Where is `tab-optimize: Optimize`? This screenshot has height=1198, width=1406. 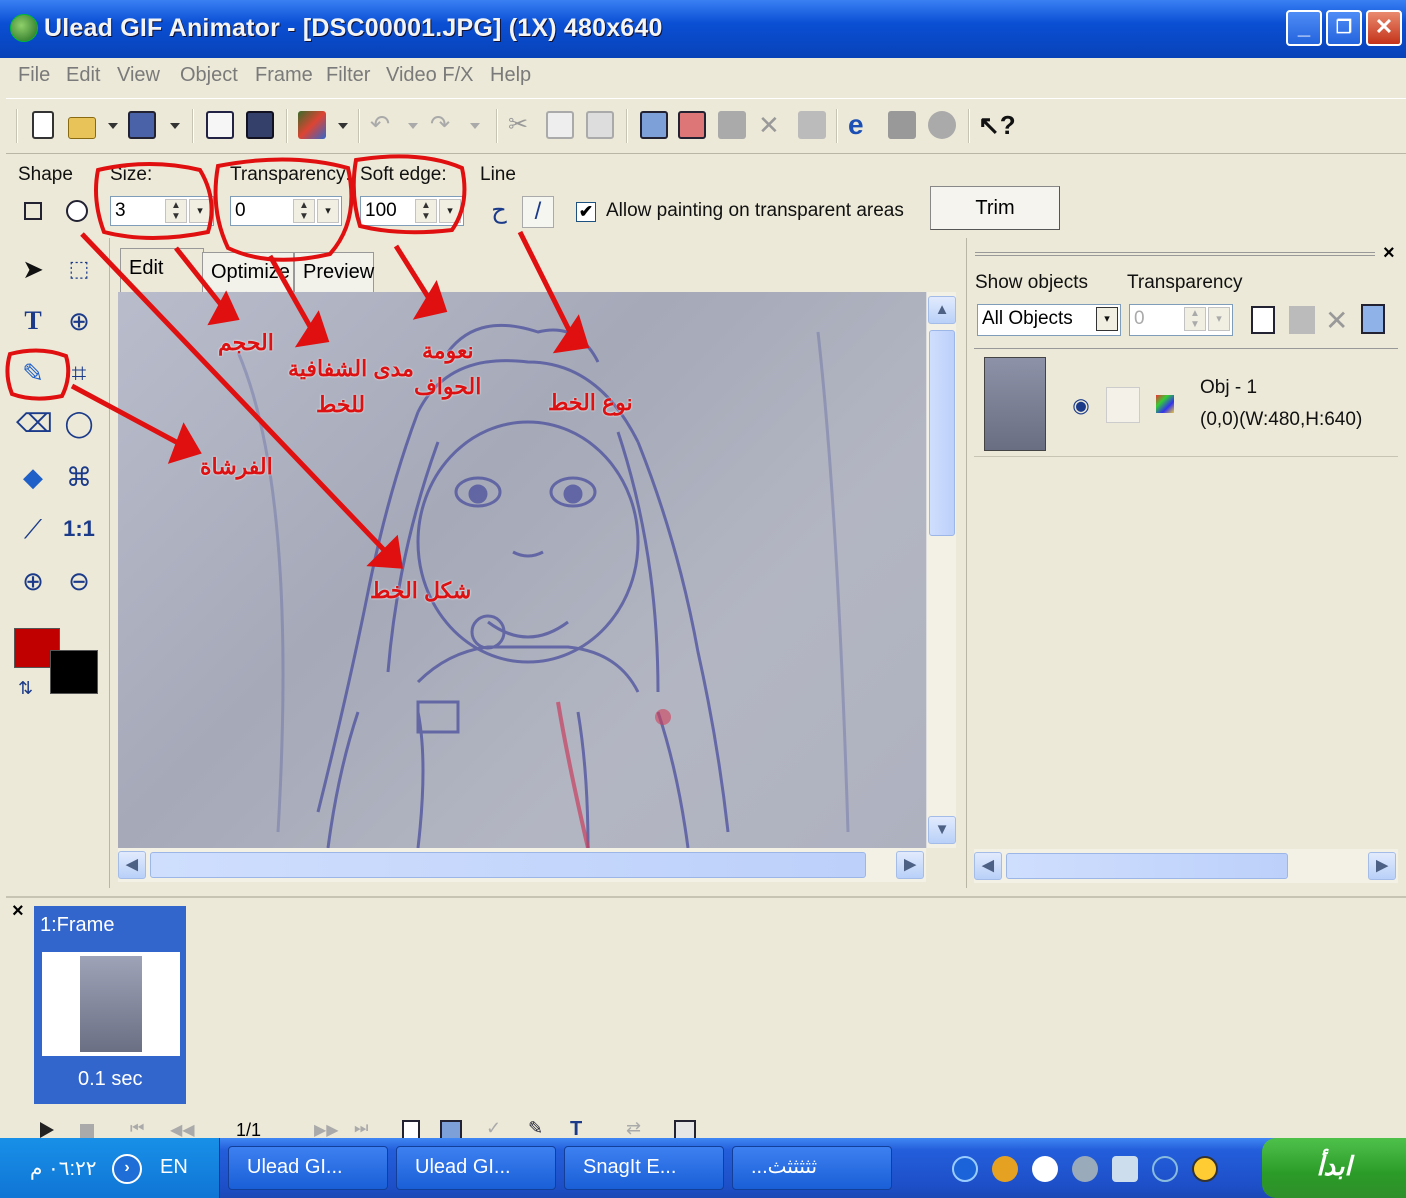 tab-optimize: Optimize is located at coordinates (248, 272).